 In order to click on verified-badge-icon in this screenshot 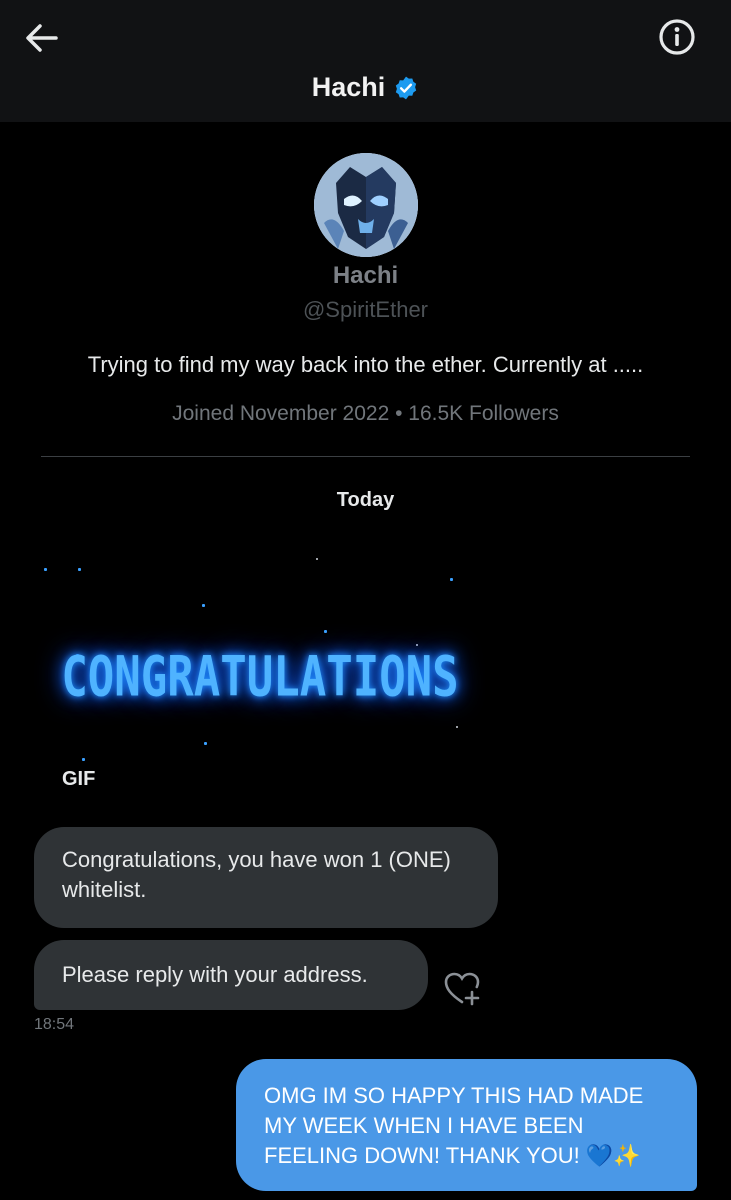, I will do `click(406, 87)`.